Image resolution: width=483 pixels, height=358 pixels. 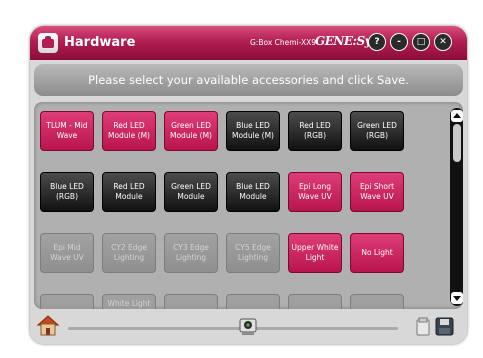 What do you see at coordinates (129, 131) in the screenshot?
I see `accessory-tile: Red LED Module (M)` at bounding box center [129, 131].